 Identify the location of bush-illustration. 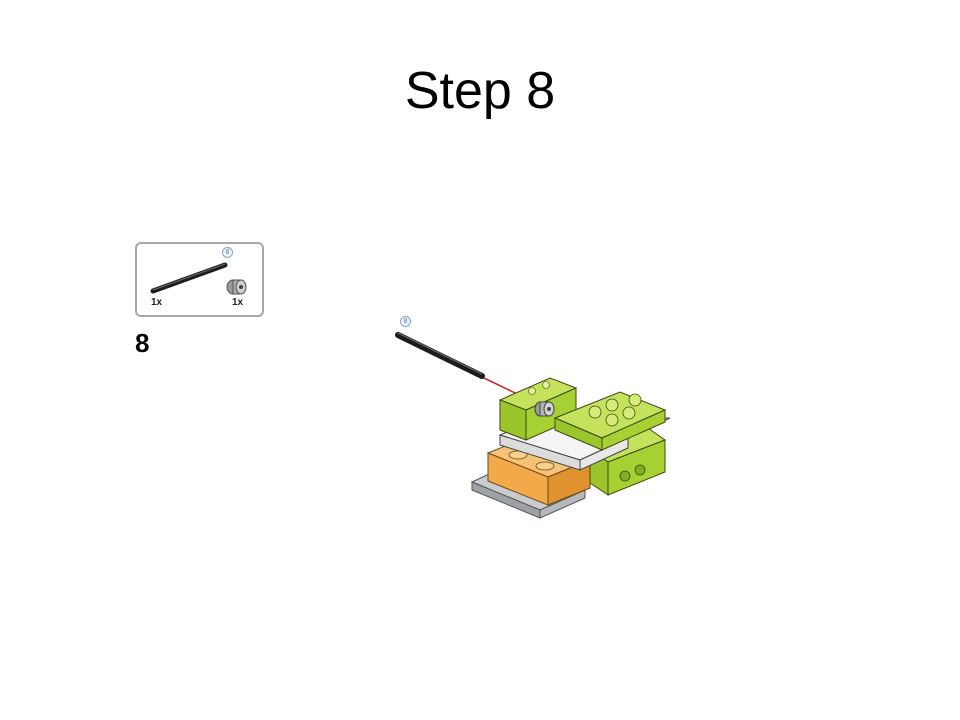
(544, 409).